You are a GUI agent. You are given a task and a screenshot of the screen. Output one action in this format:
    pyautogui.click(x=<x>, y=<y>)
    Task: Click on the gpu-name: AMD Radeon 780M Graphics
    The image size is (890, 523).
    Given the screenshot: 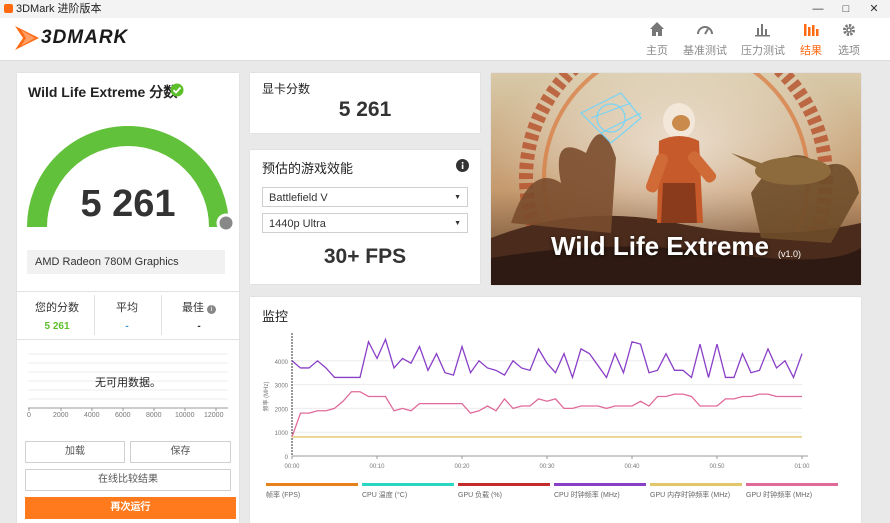 What is the action you would take?
    pyautogui.click(x=126, y=262)
    